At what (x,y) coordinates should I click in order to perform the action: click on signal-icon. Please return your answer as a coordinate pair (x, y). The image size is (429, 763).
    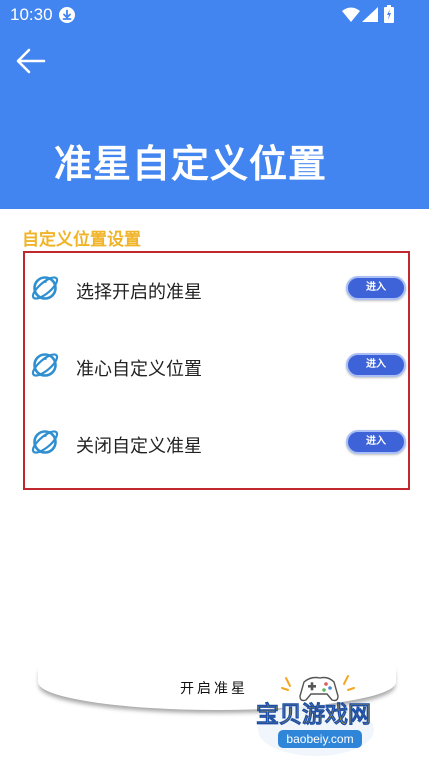
    Looking at the image, I should click on (370, 14).